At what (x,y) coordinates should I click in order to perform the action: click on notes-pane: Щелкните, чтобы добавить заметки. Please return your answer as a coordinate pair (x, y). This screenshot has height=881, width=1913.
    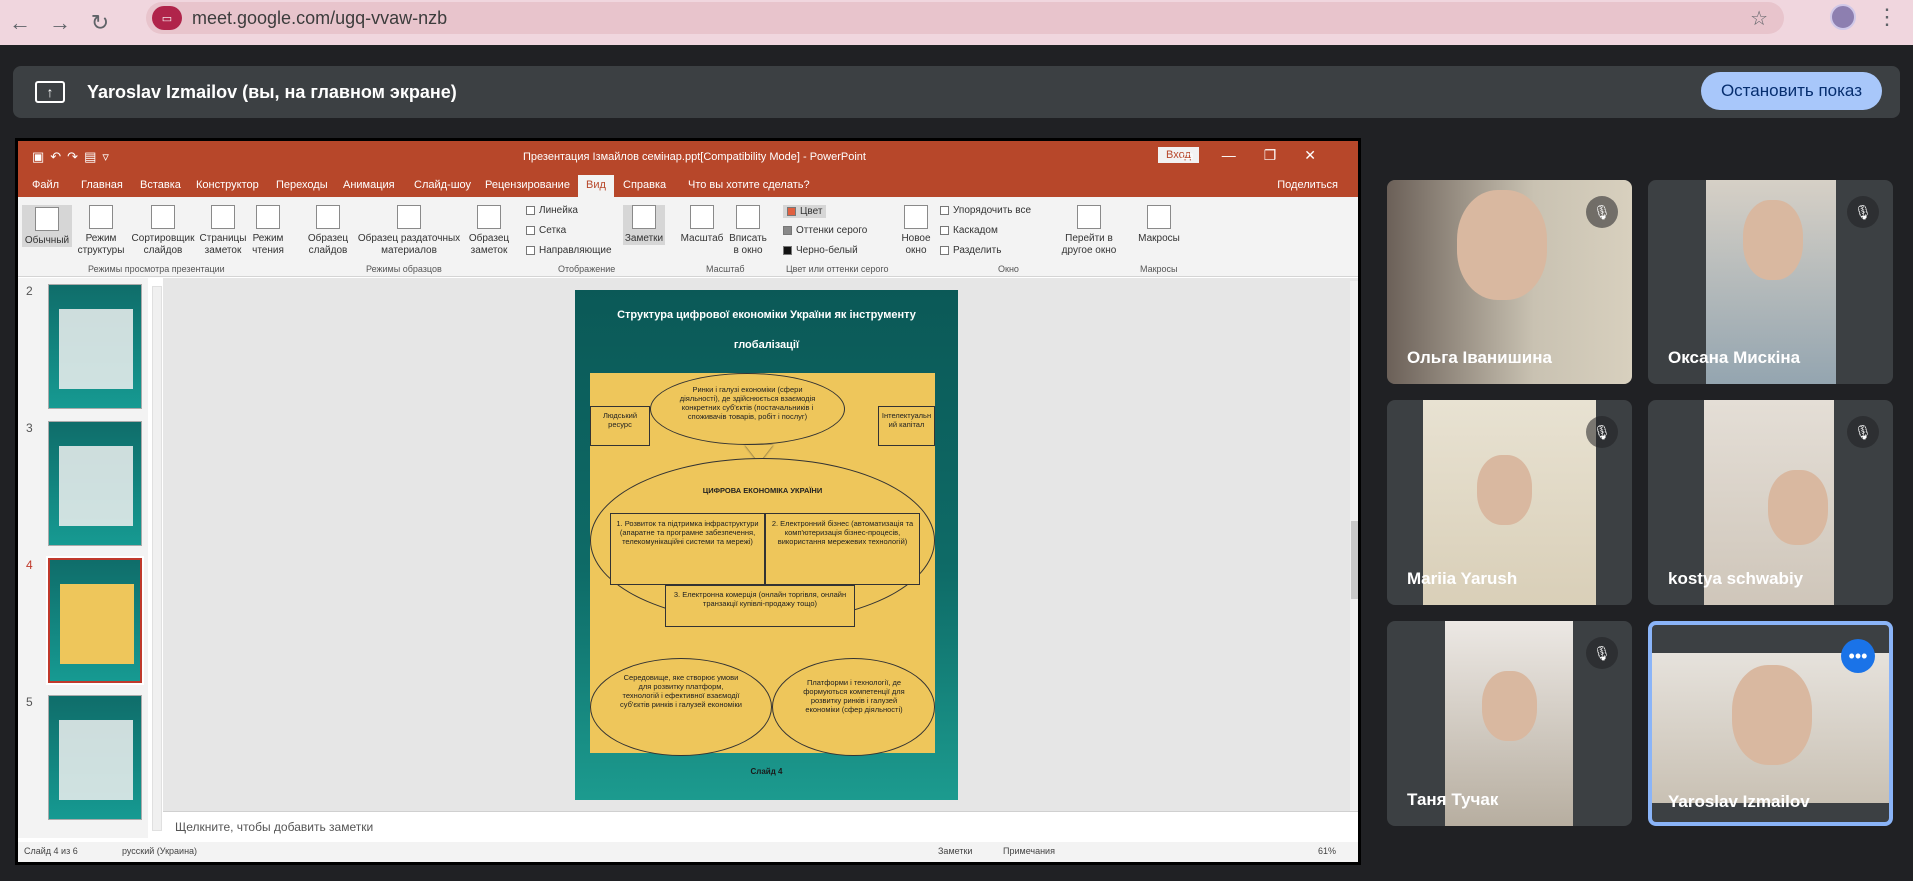
    Looking at the image, I should click on (760, 826).